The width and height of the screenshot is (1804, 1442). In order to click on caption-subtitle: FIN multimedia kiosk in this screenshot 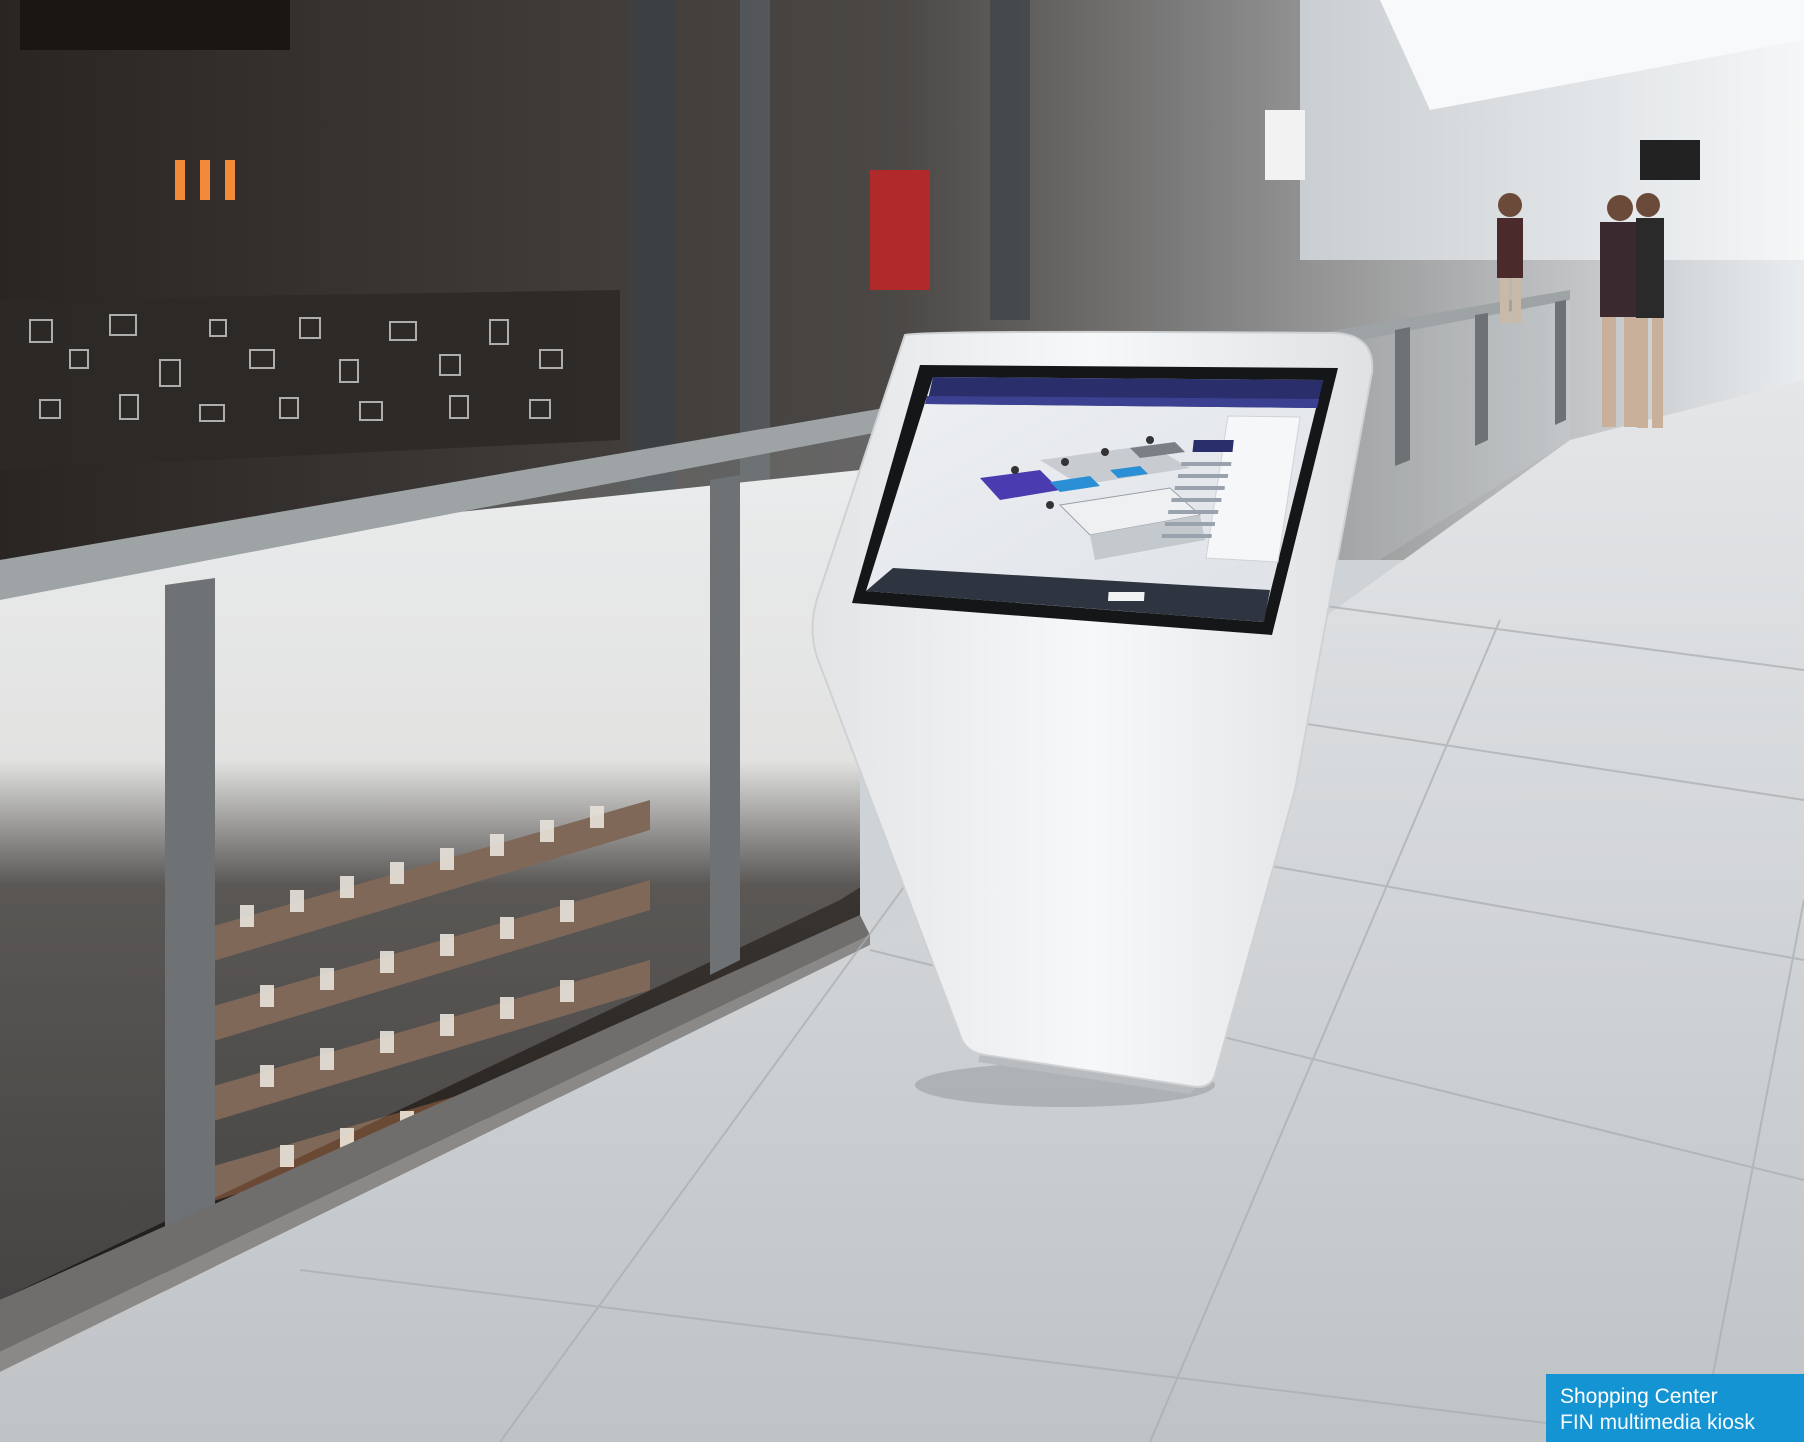, I will do `click(1657, 1422)`.